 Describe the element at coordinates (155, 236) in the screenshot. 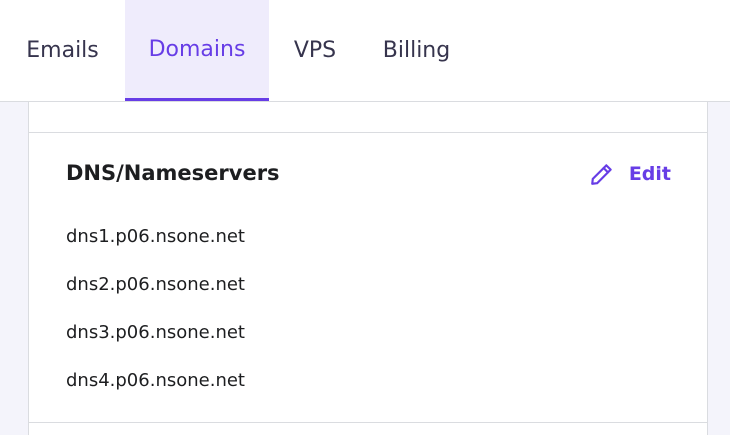

I see `nameserver-item: dns1.p06.nsone.net` at that location.